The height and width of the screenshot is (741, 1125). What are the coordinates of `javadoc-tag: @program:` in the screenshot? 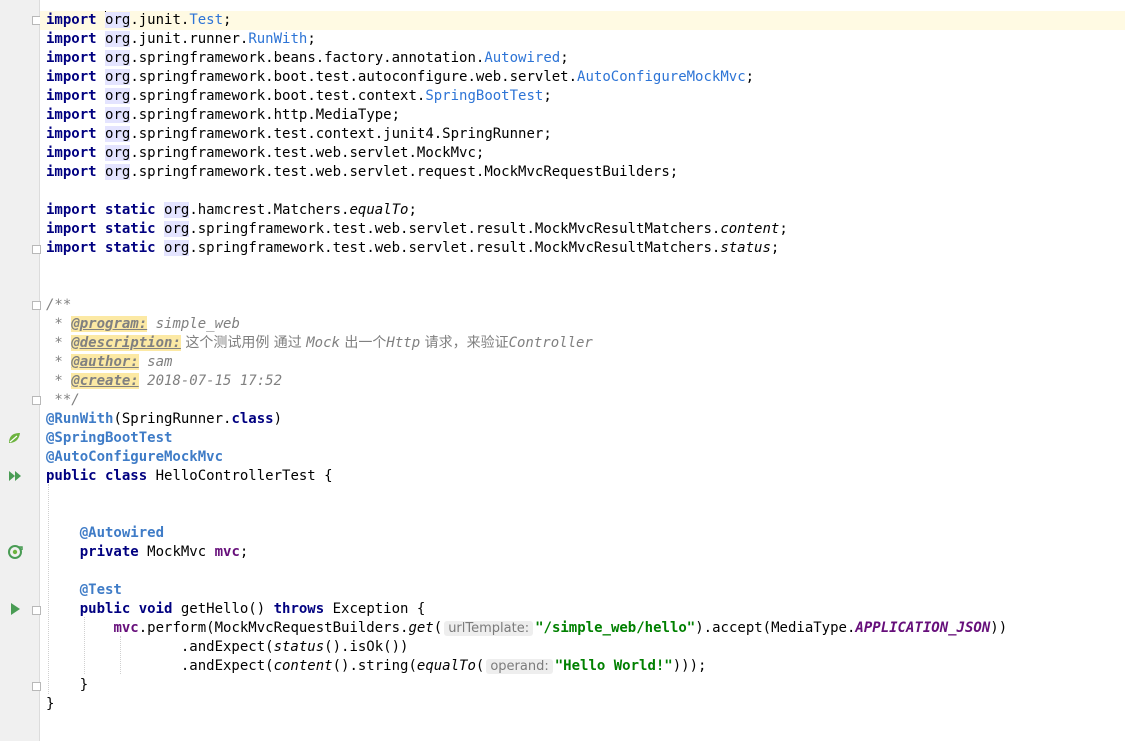 It's located at (109, 324).